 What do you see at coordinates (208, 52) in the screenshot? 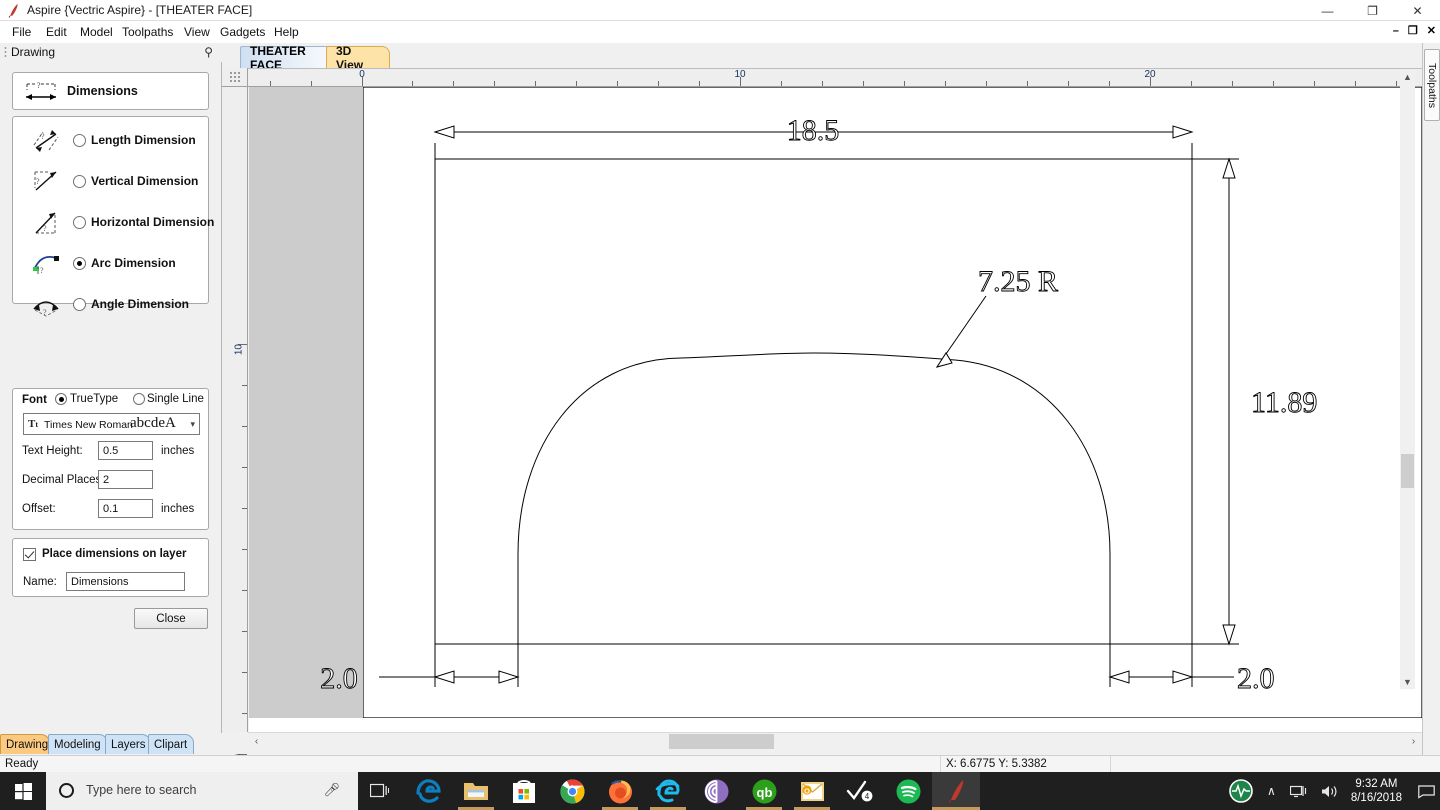
I see `pushpin-icon: ⚲` at bounding box center [208, 52].